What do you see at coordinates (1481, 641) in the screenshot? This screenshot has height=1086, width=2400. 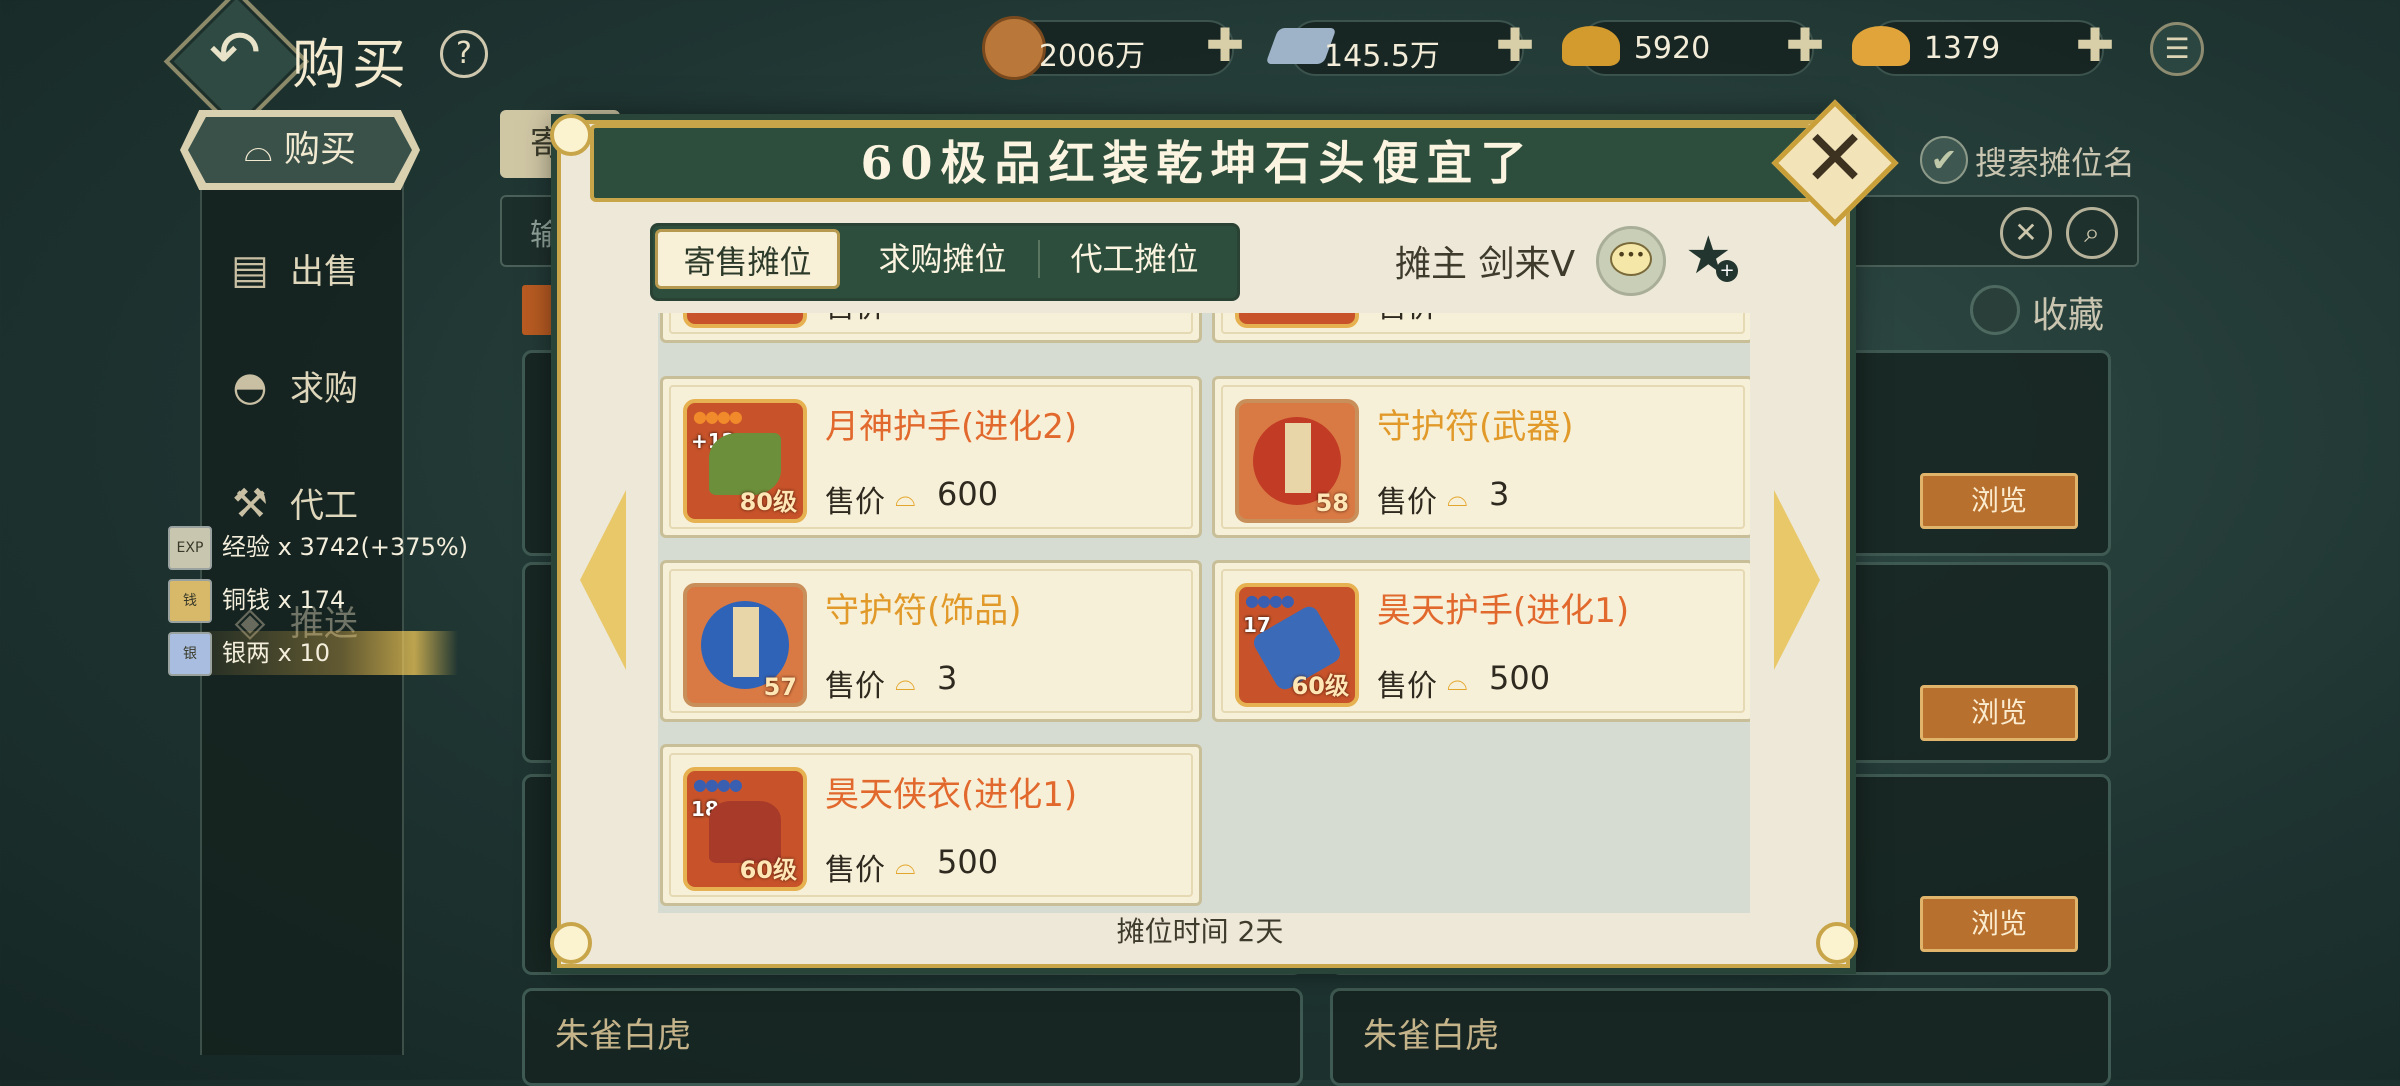 I see `item-card: ●●●● 17 60级 昊天护手(进化1) 售价 ⌓ 500` at bounding box center [1481, 641].